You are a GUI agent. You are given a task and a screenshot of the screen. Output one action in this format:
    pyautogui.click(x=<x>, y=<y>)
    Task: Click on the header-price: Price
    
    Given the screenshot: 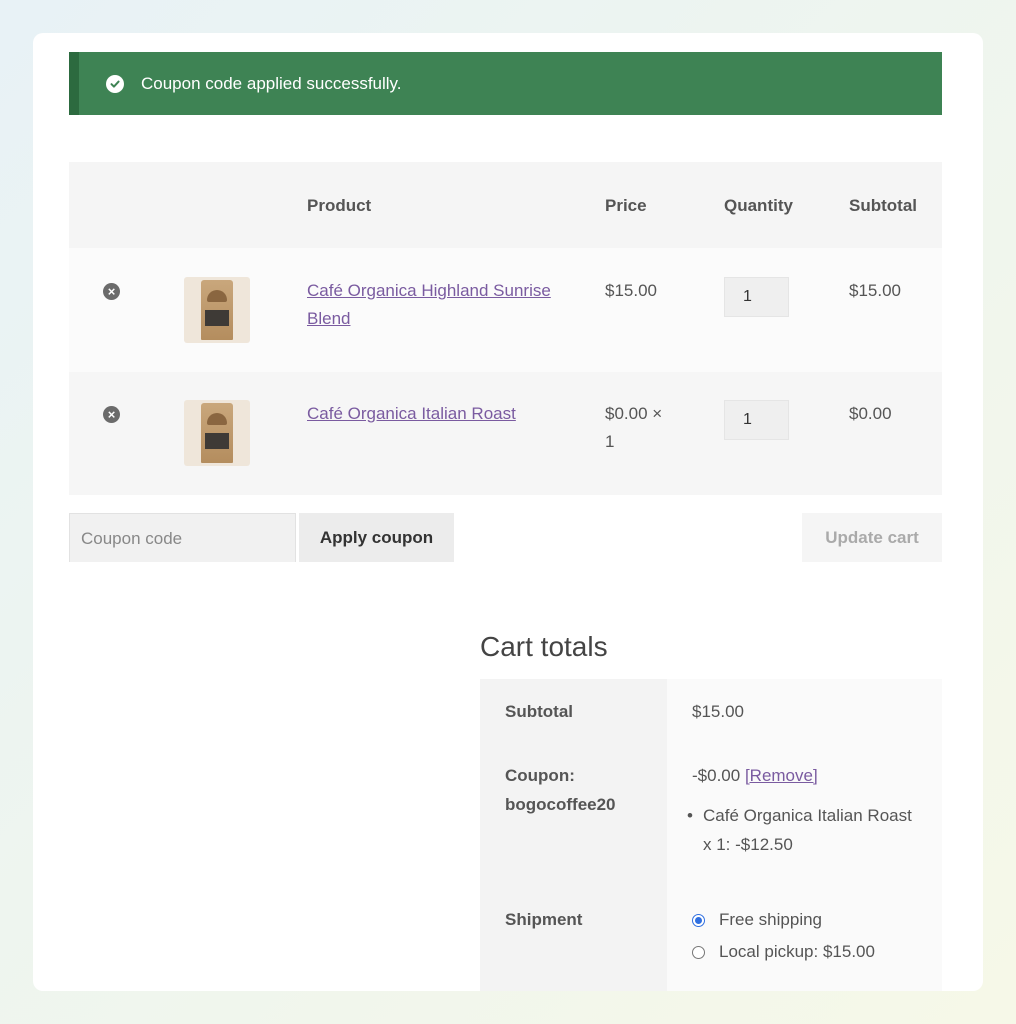 What is the action you would take?
    pyautogui.click(x=626, y=205)
    